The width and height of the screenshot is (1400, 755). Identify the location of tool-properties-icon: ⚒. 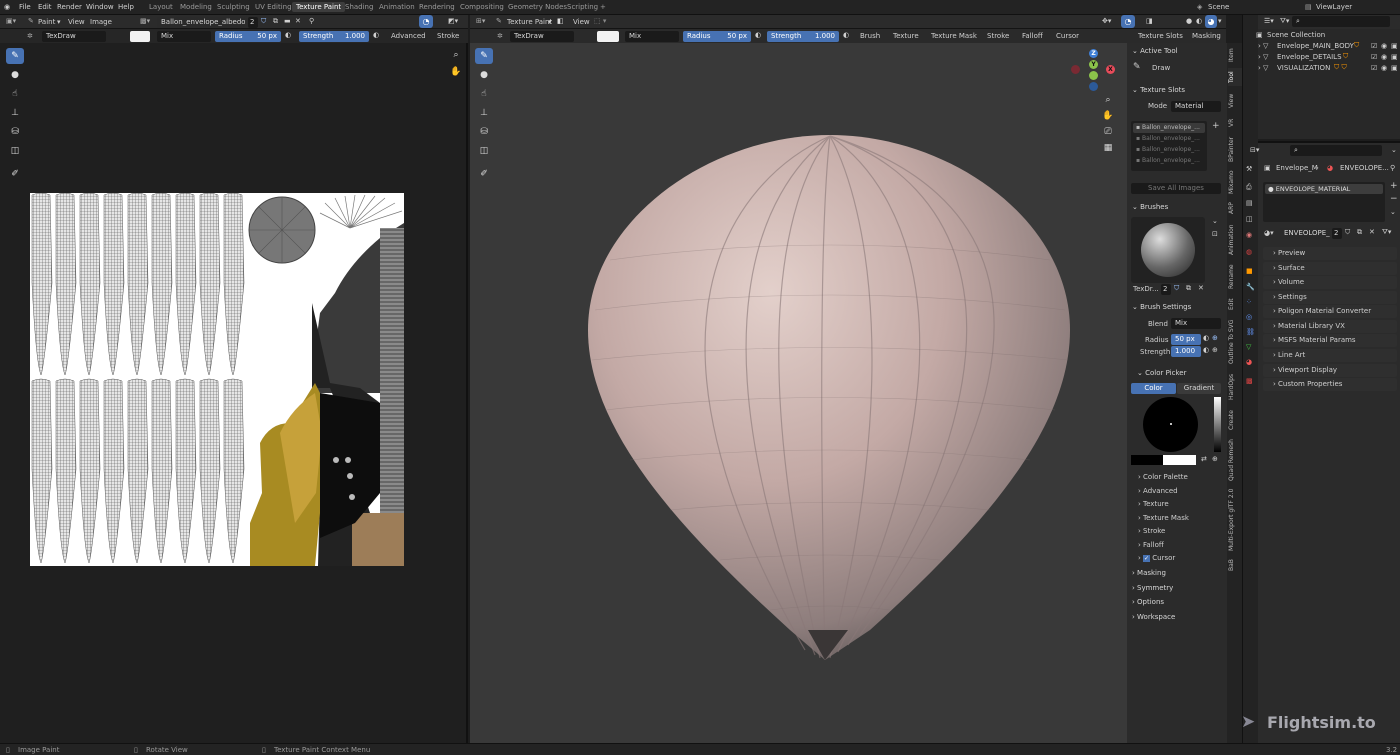
(1249, 169).